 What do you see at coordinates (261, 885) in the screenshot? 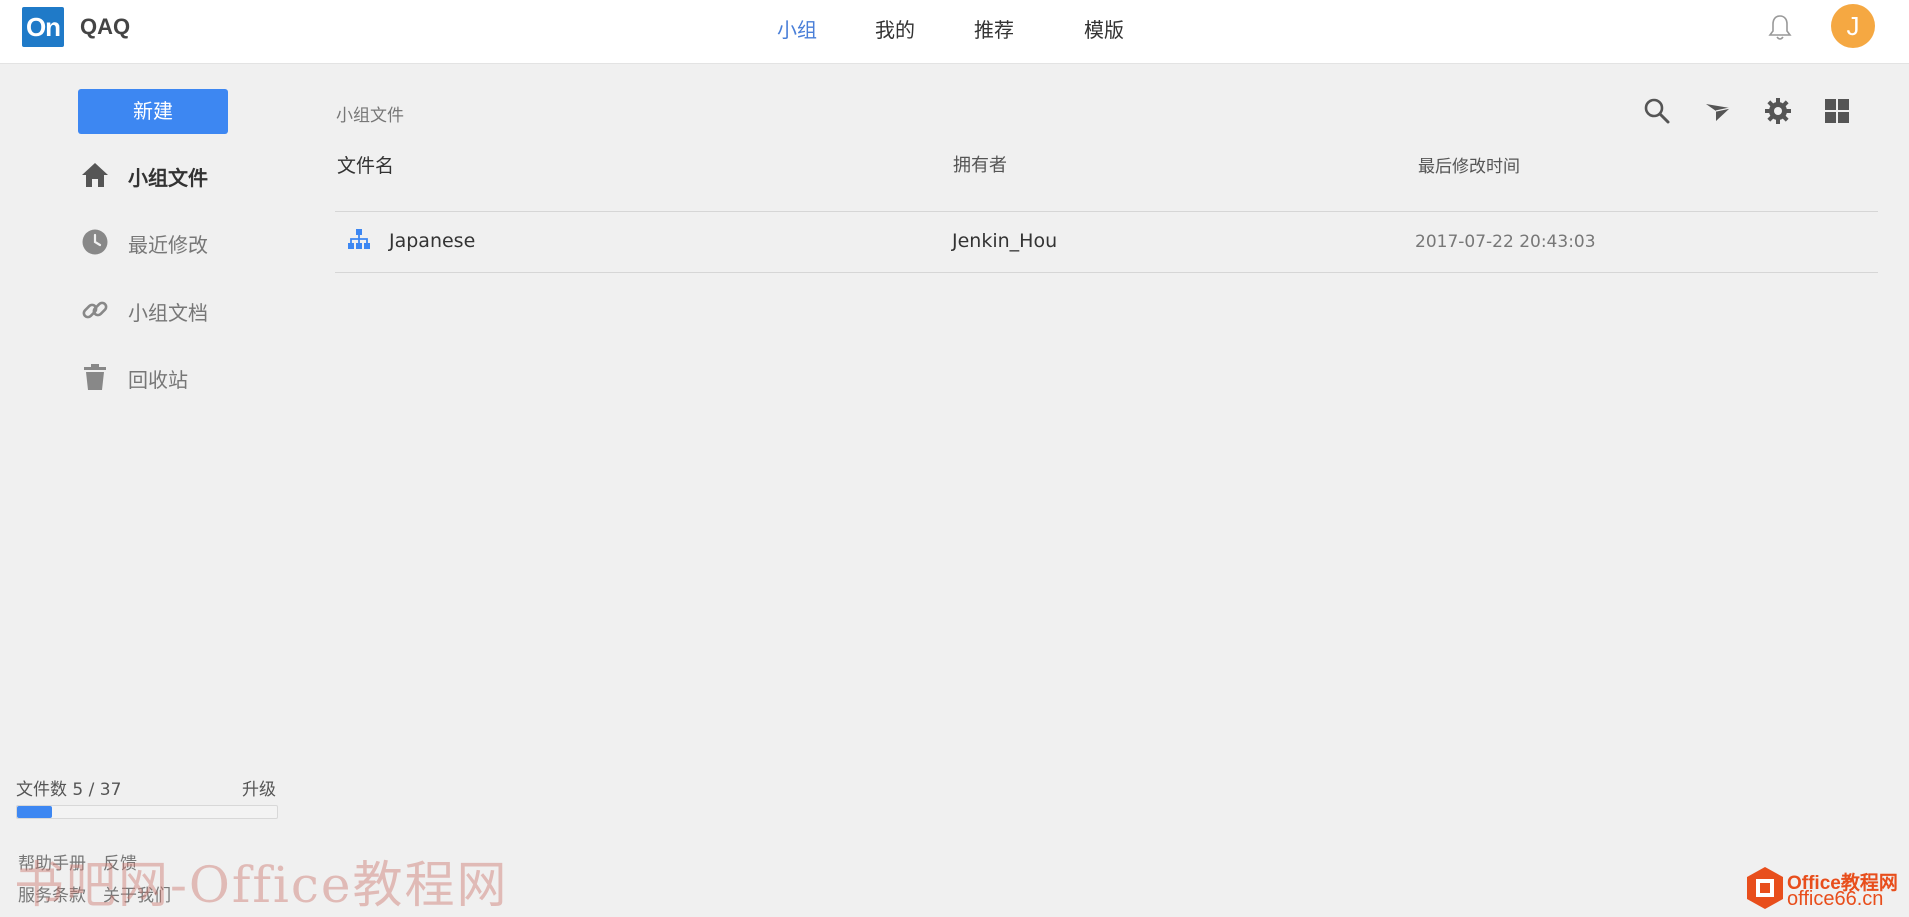
I see `watermark: 书吧网-Office教程网` at bounding box center [261, 885].